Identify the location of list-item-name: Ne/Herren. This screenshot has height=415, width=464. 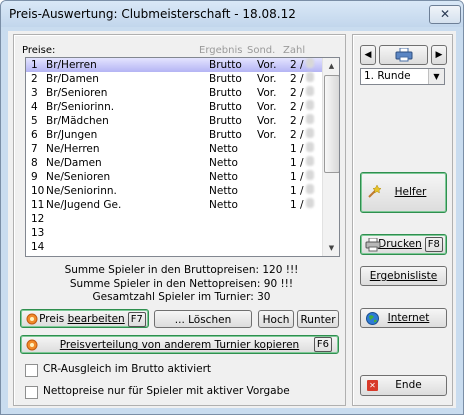
(73, 149).